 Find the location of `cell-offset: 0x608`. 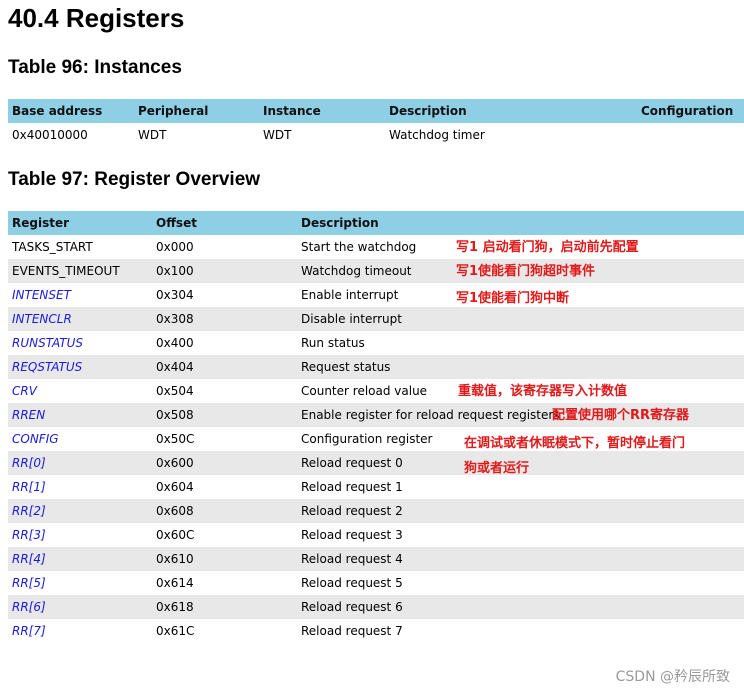

cell-offset: 0x608 is located at coordinates (224, 511).